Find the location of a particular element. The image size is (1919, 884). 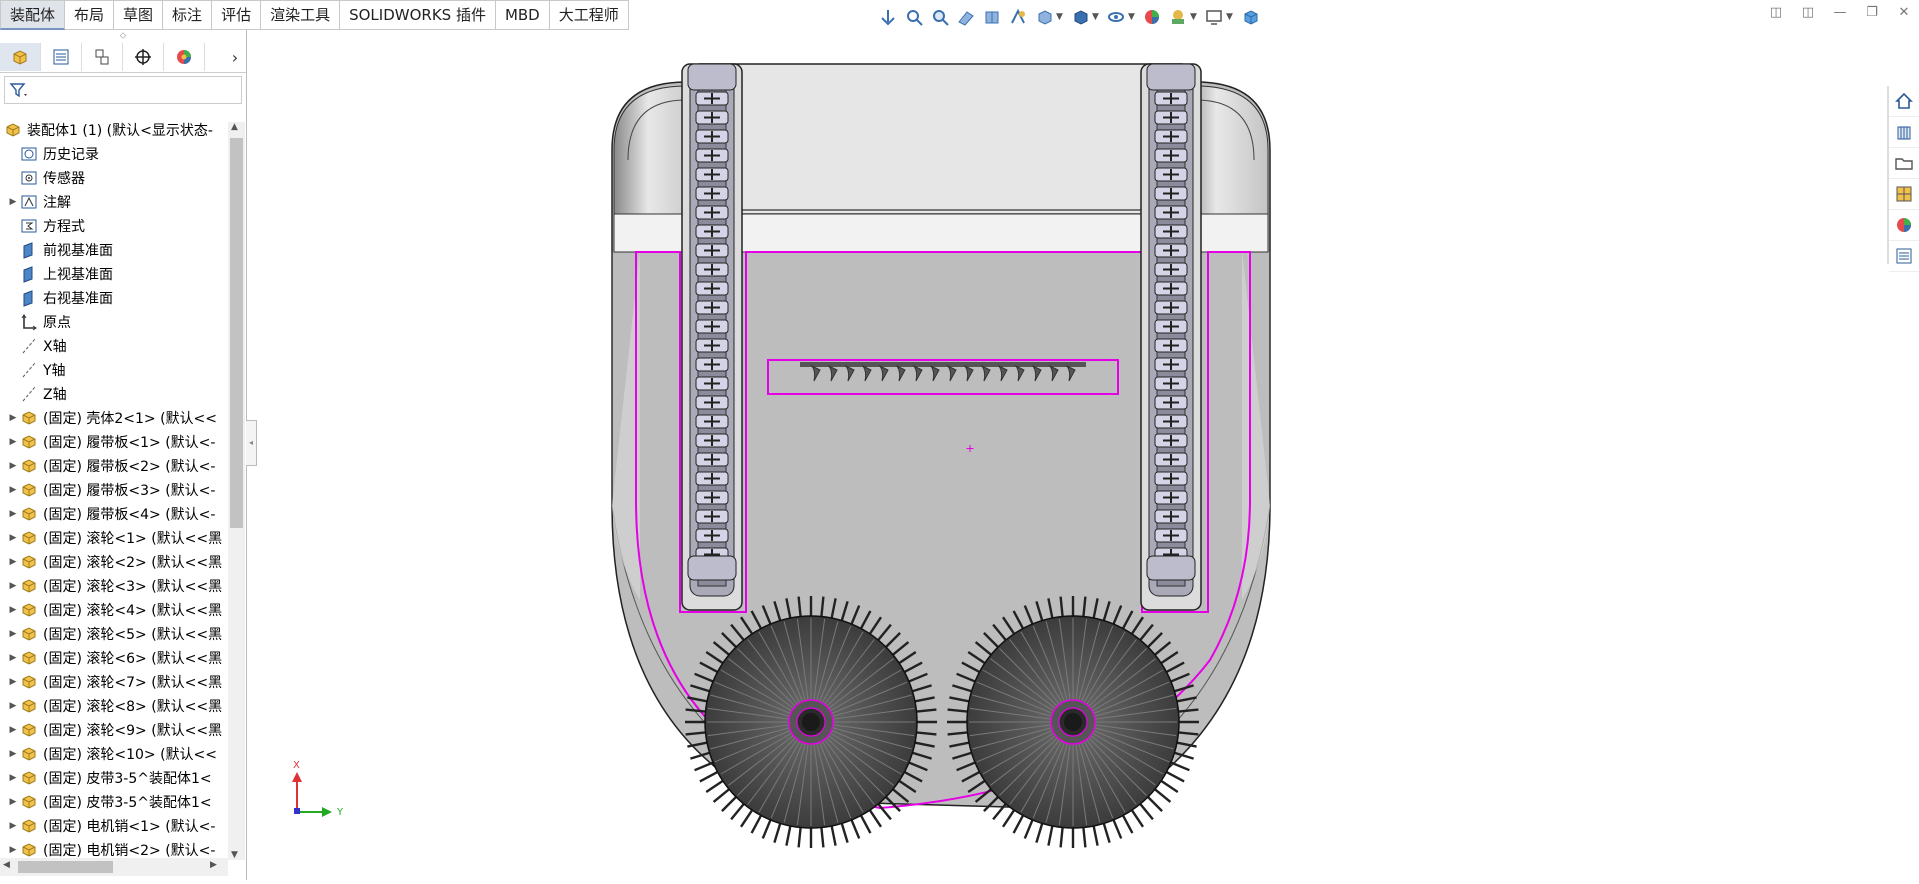

tree-item: ▶ 注解 is located at coordinates (114, 202).